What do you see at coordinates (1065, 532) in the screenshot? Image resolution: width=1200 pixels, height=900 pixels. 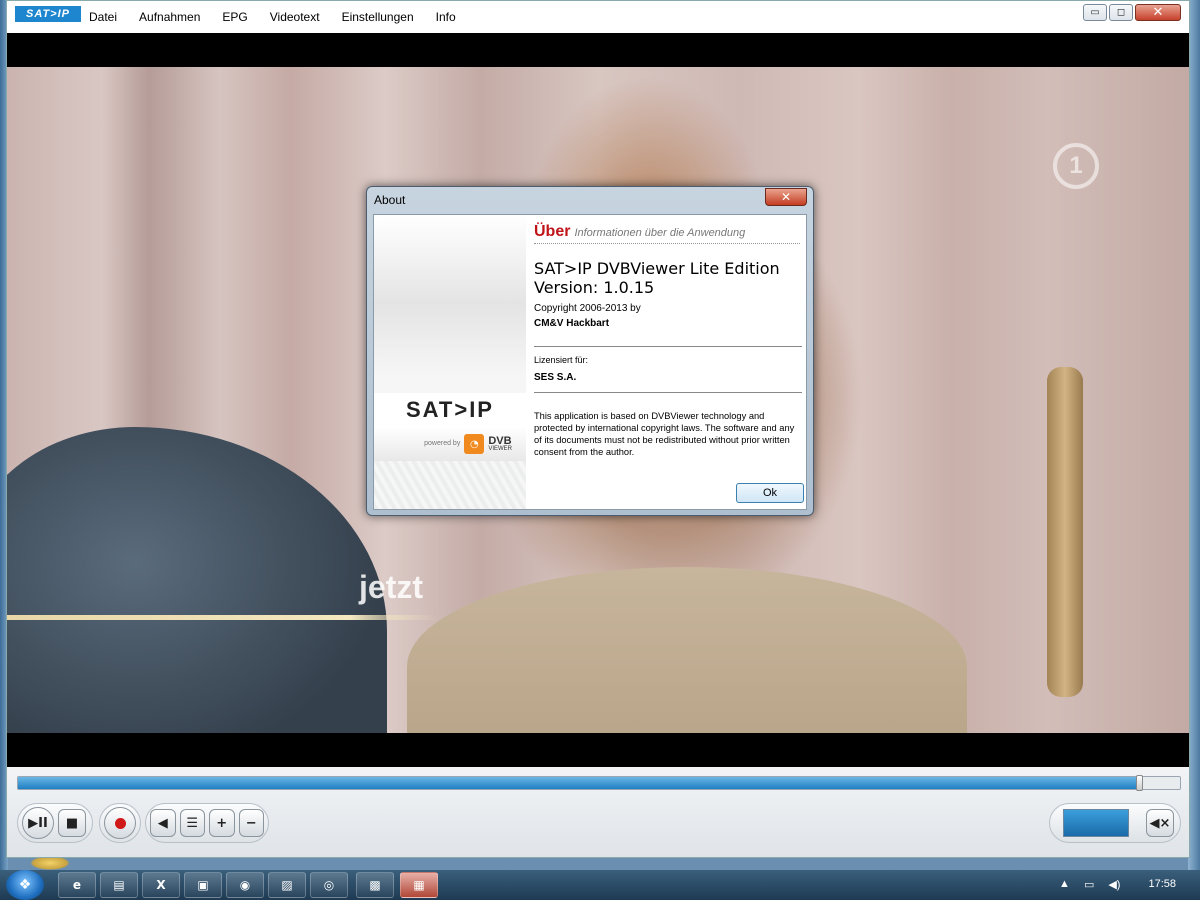 I see `door-handle-scene` at bounding box center [1065, 532].